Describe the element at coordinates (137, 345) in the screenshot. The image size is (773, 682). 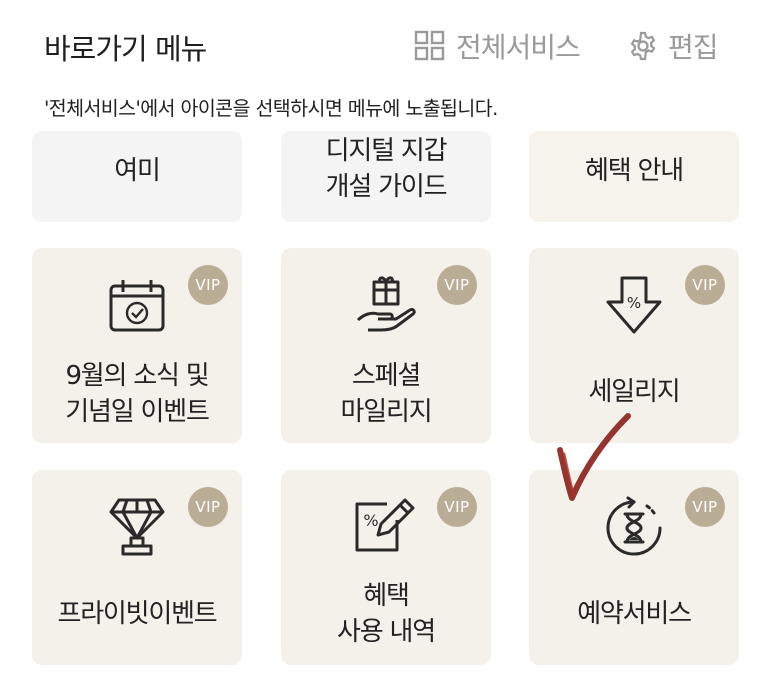
I see `tile-september-news-event: VIP 9월의 소식 및 기념일 이벤트` at that location.